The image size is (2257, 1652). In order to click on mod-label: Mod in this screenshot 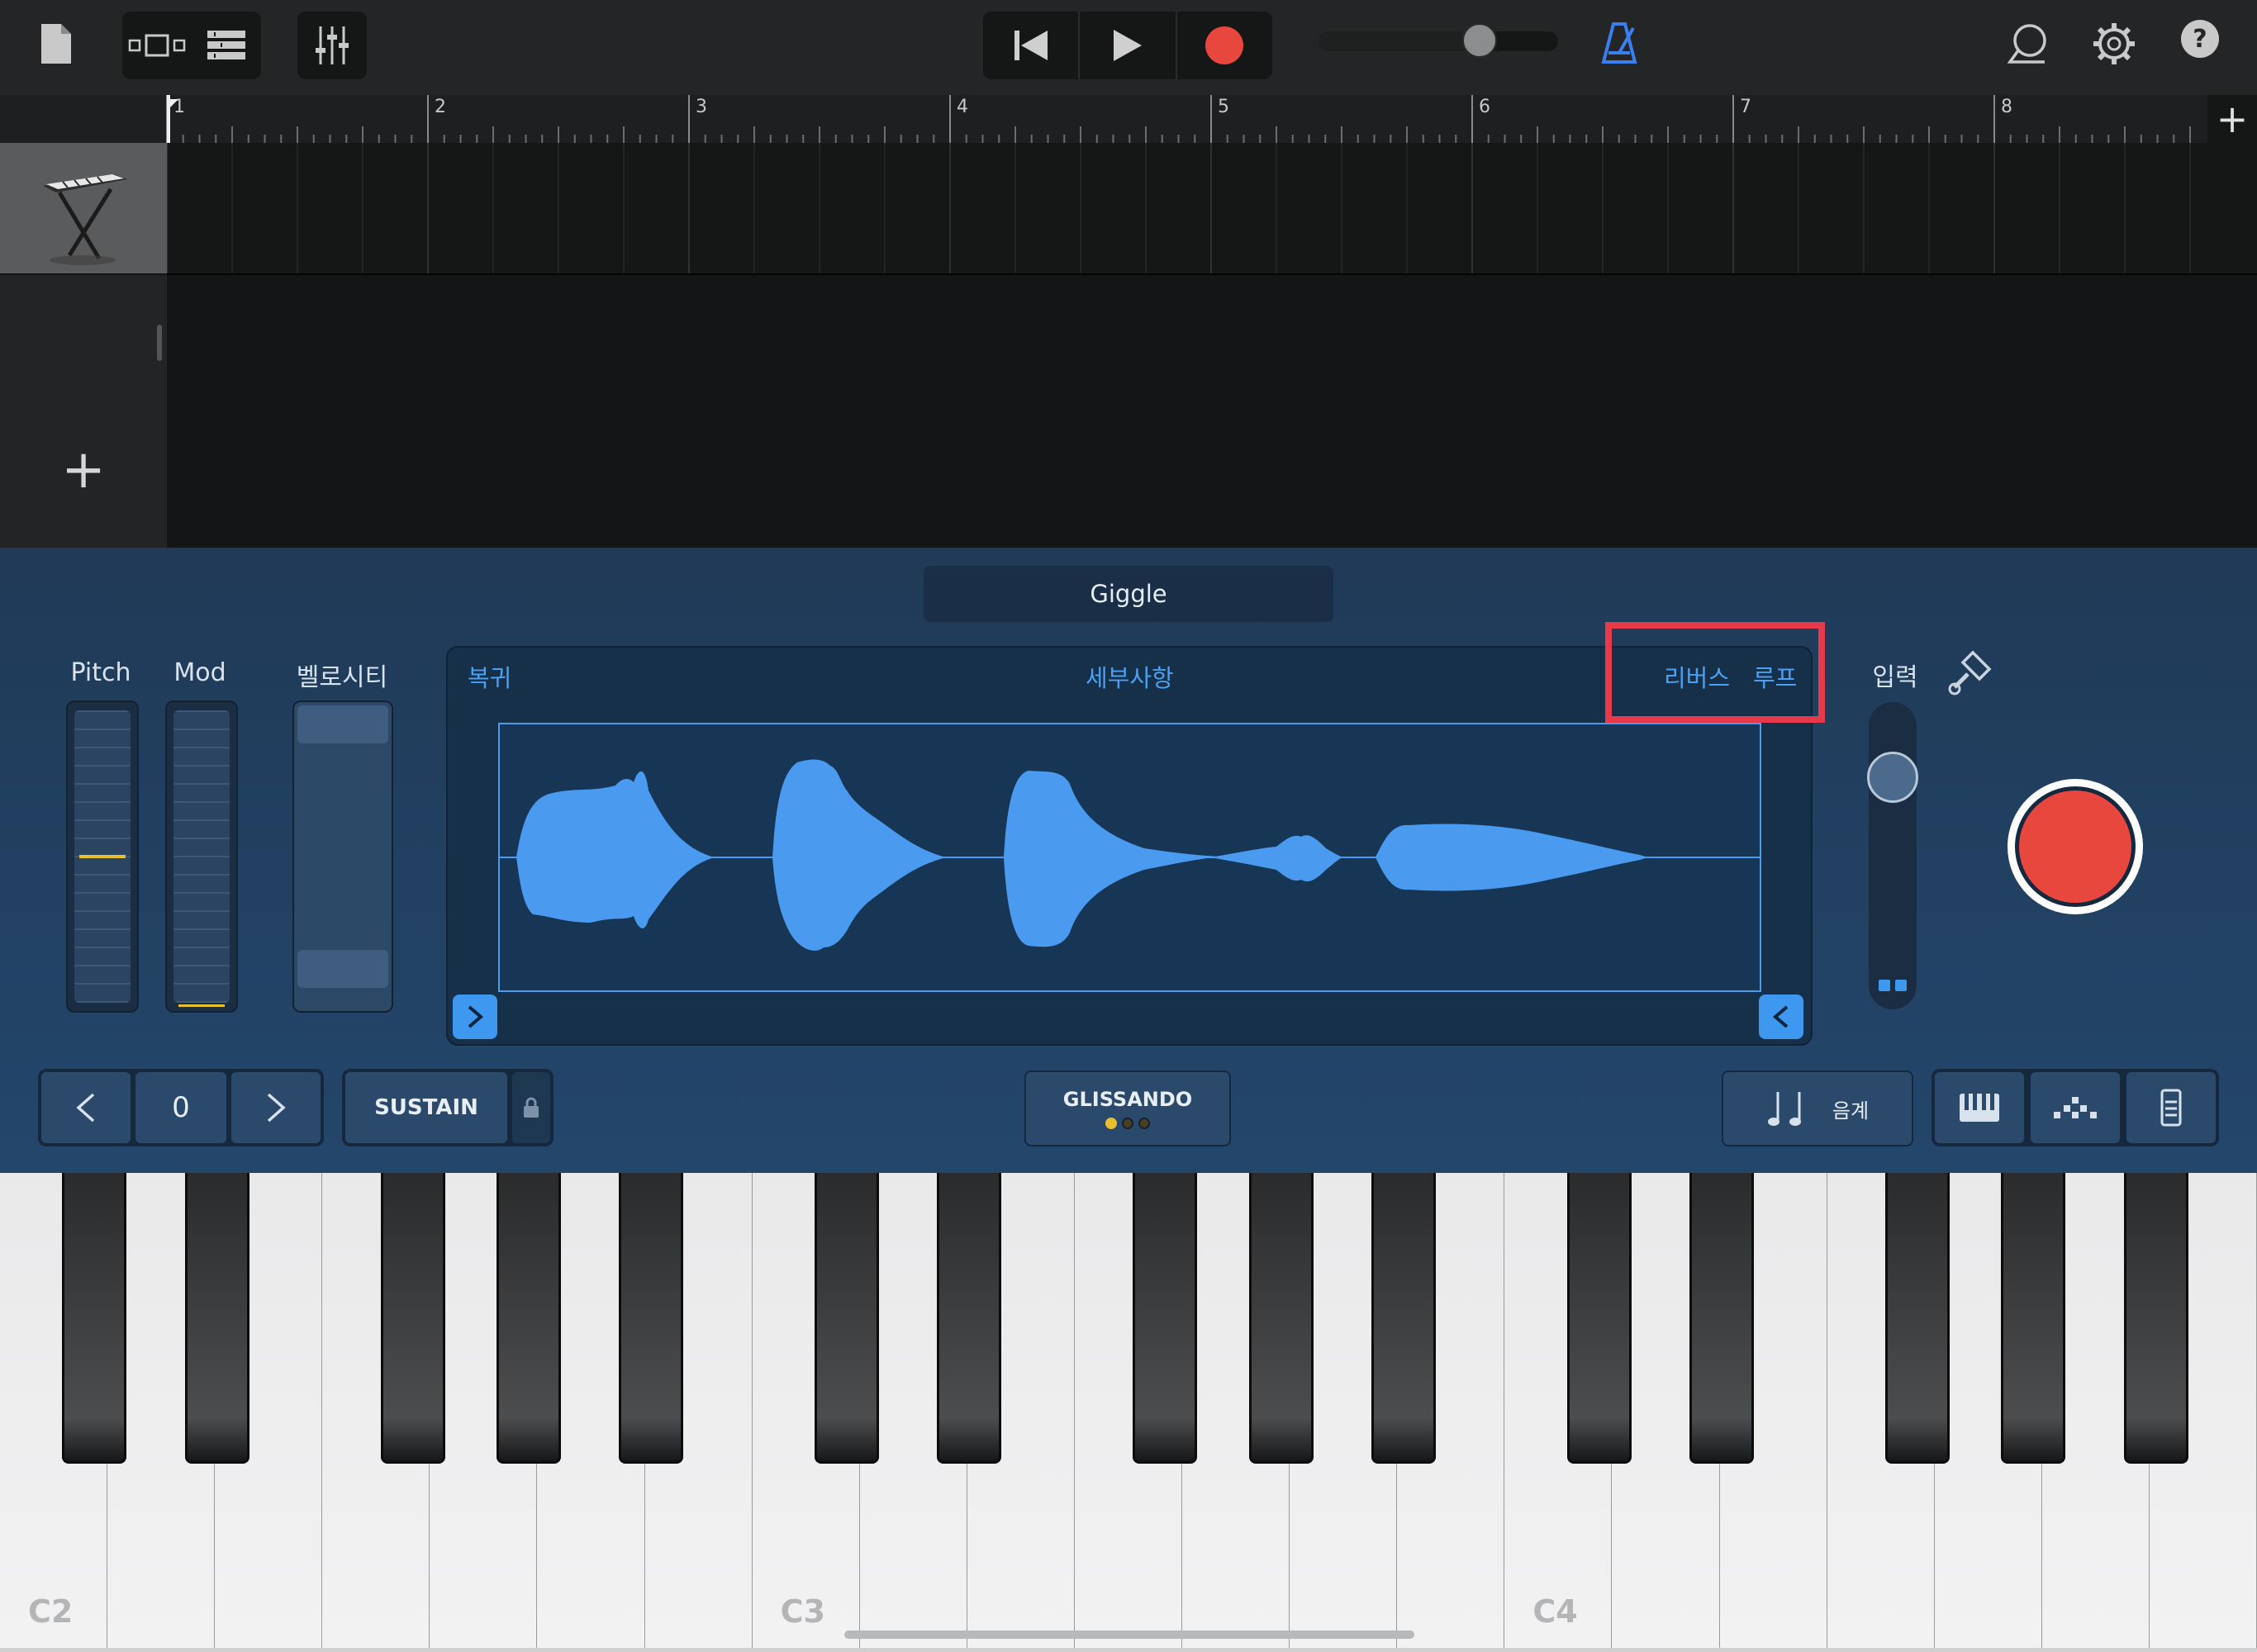, I will do `click(199, 672)`.